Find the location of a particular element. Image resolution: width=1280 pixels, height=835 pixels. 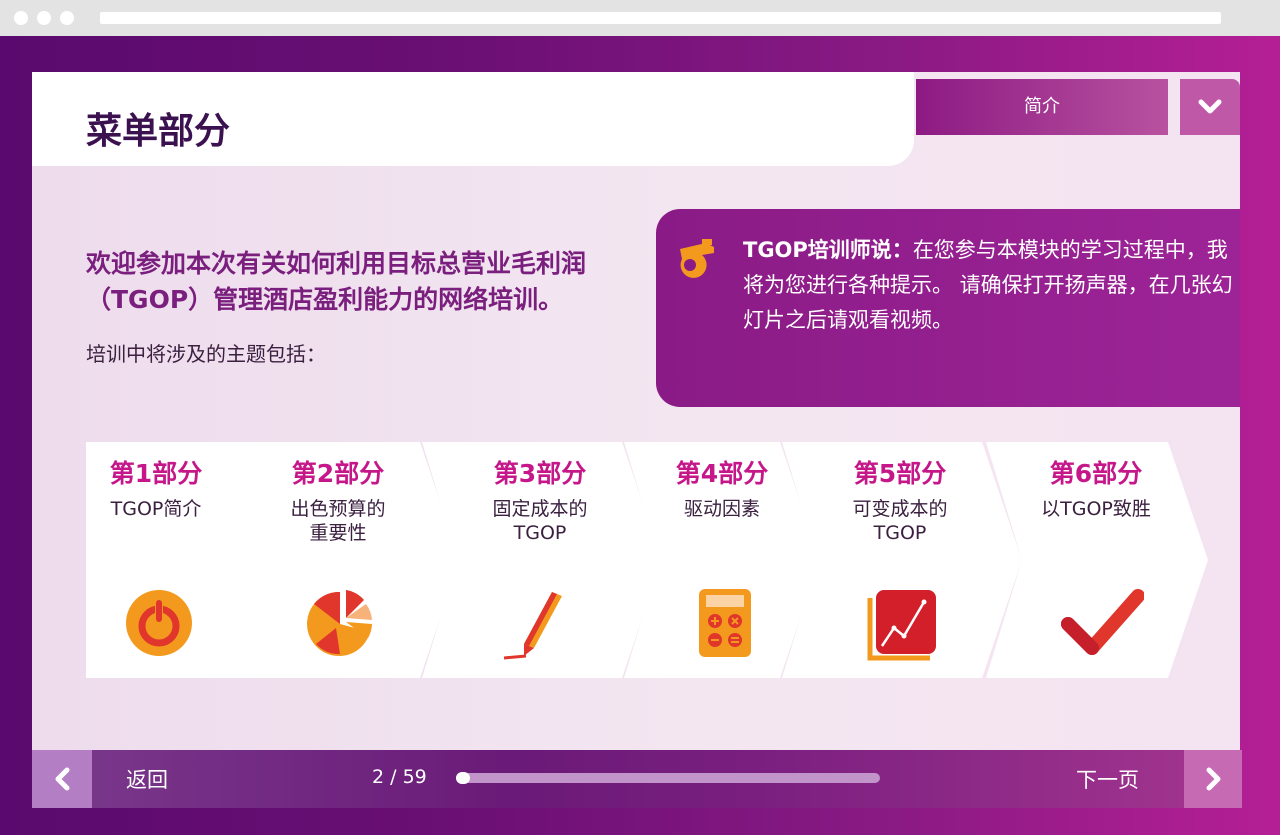

topics-label: 培训中将涉及的主题包括： is located at coordinates (206, 354).